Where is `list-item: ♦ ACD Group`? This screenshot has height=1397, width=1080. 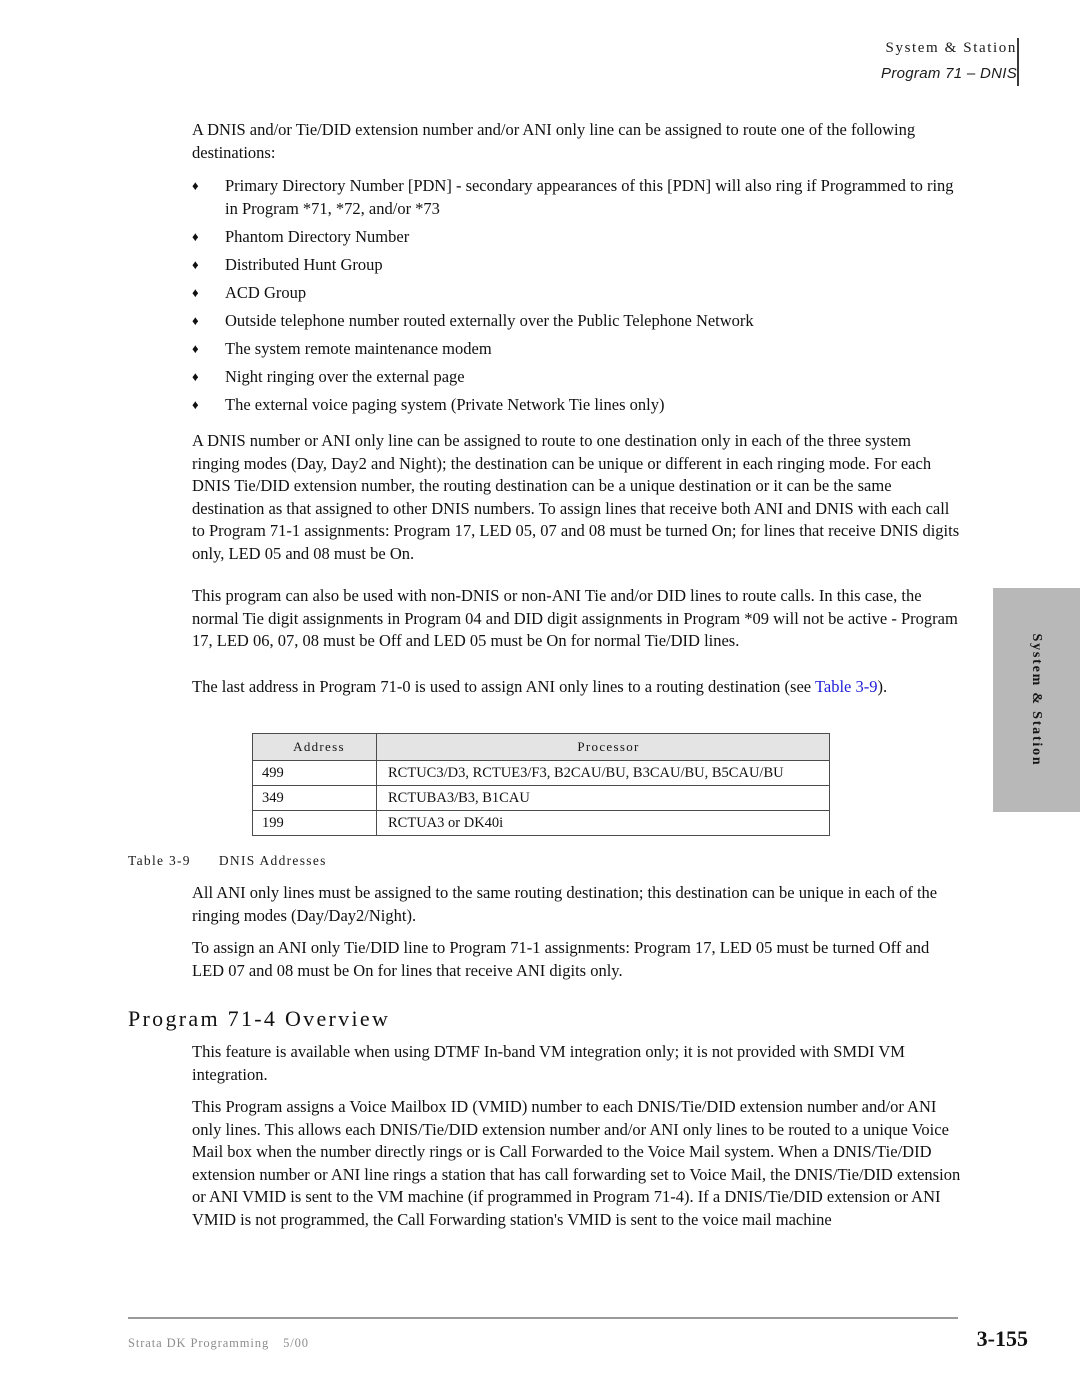 list-item: ♦ ACD Group is located at coordinates (577, 293).